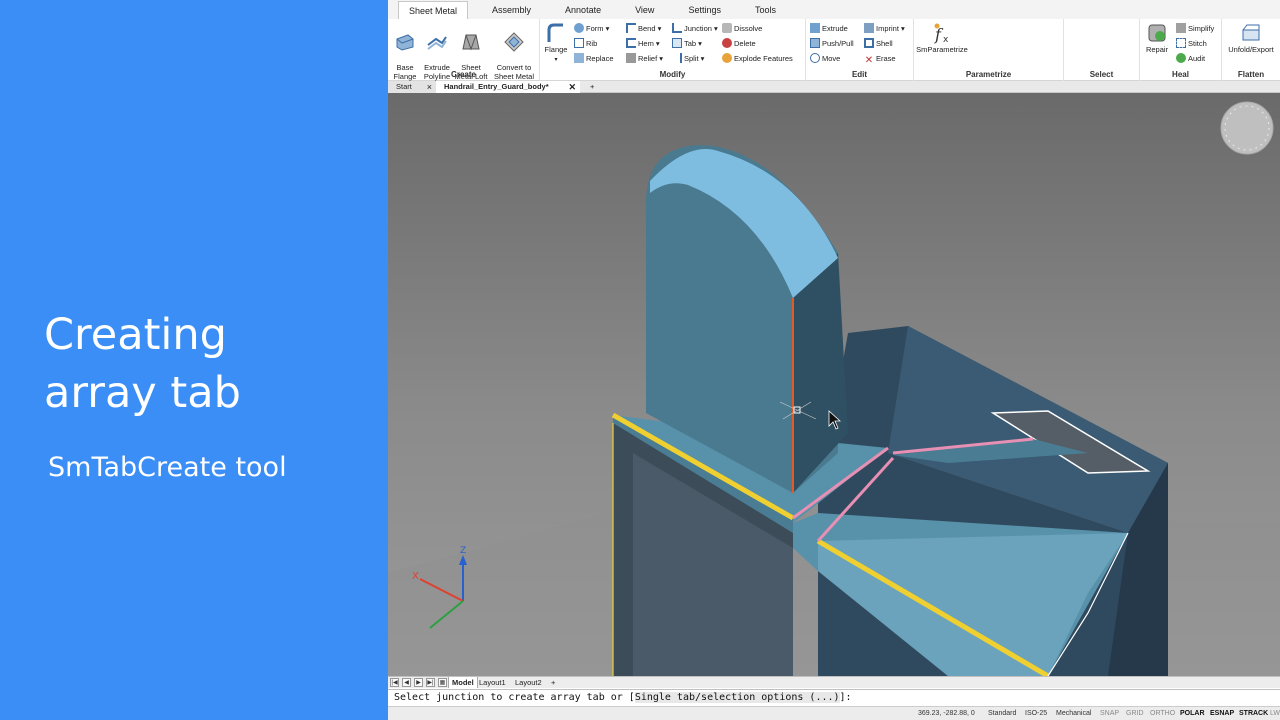 This screenshot has width=1280, height=720. I want to click on polar-toggle: POLAR, so click(1192, 713).